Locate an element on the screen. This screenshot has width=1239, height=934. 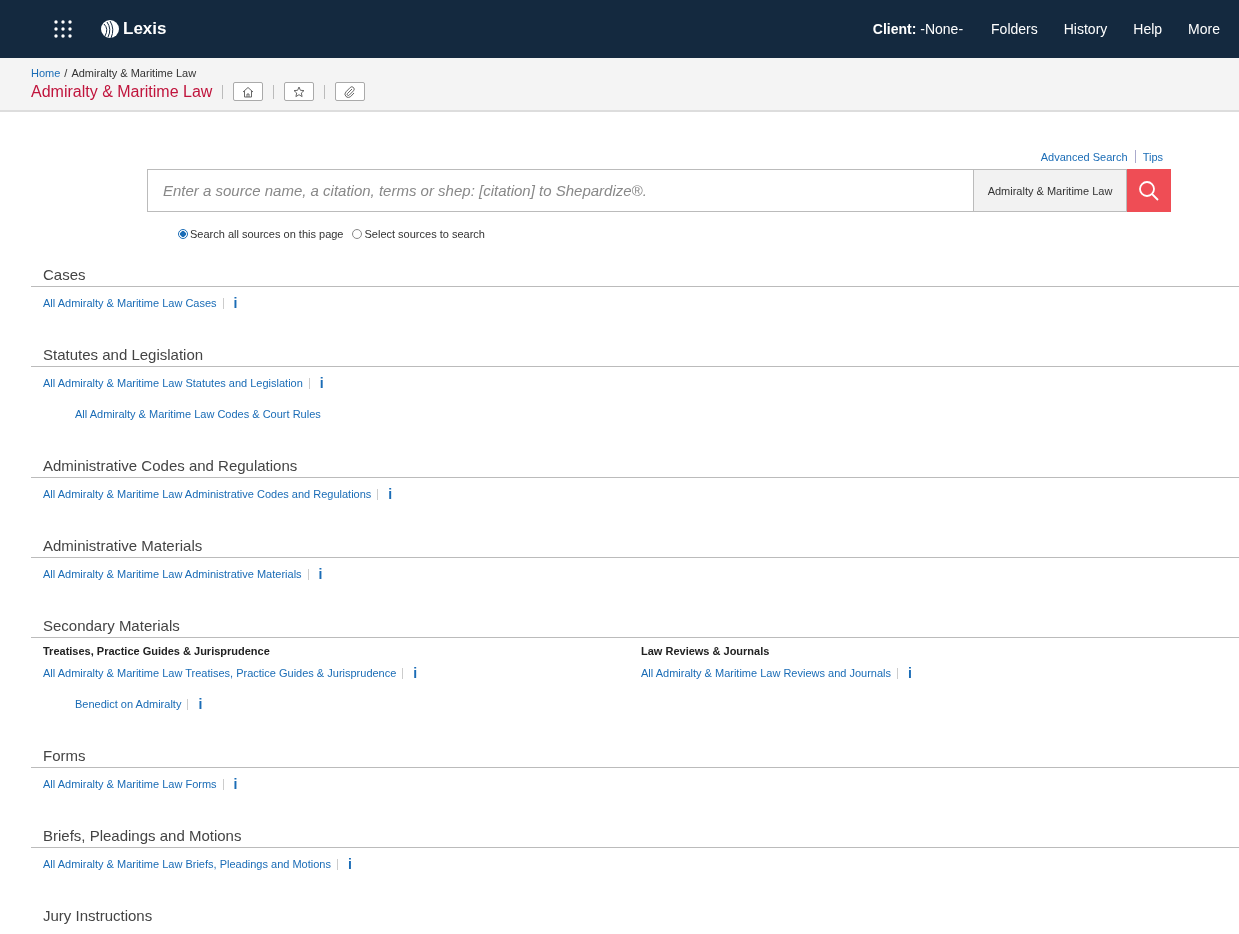
section-heading: Cases is located at coordinates (64, 275).